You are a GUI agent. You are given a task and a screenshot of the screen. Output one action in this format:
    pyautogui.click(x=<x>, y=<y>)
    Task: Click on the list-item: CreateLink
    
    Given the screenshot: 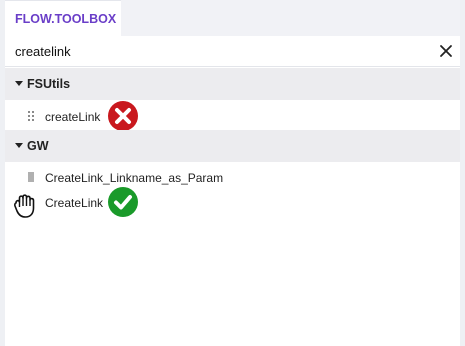 What is the action you would take?
    pyautogui.click(x=232, y=203)
    